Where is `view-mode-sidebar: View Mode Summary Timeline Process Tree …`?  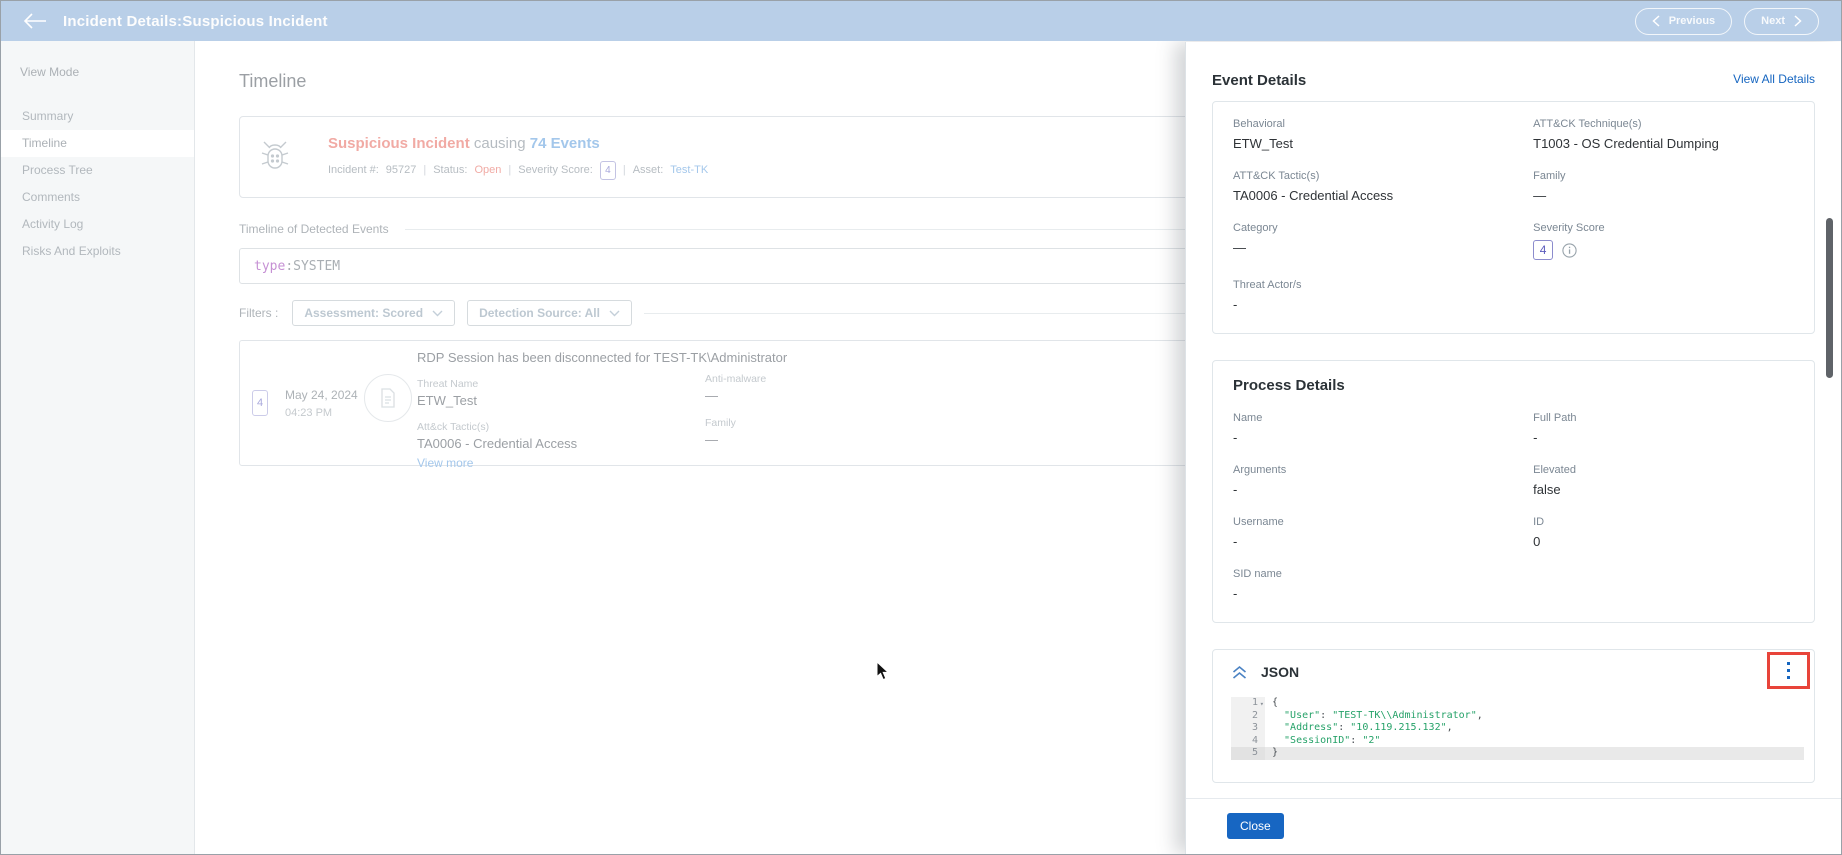
view-mode-sidebar: View Mode Summary Timeline Process Tree … is located at coordinates (98, 447).